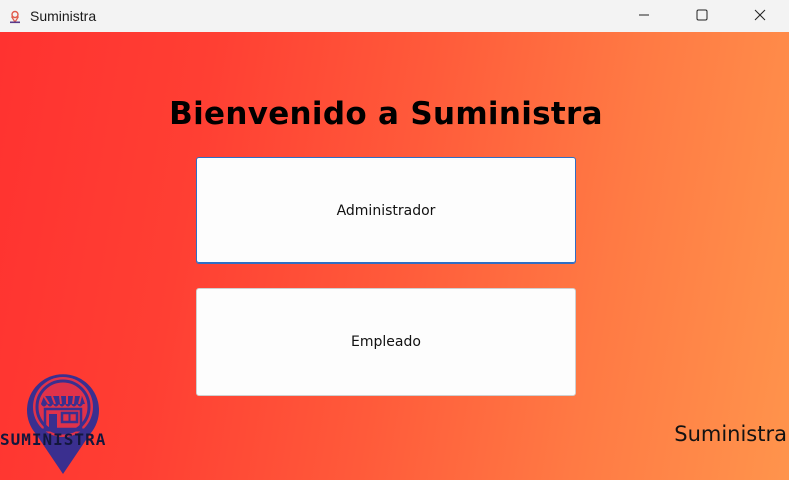 The width and height of the screenshot is (789, 480). I want to click on close-button, so click(760, 15).